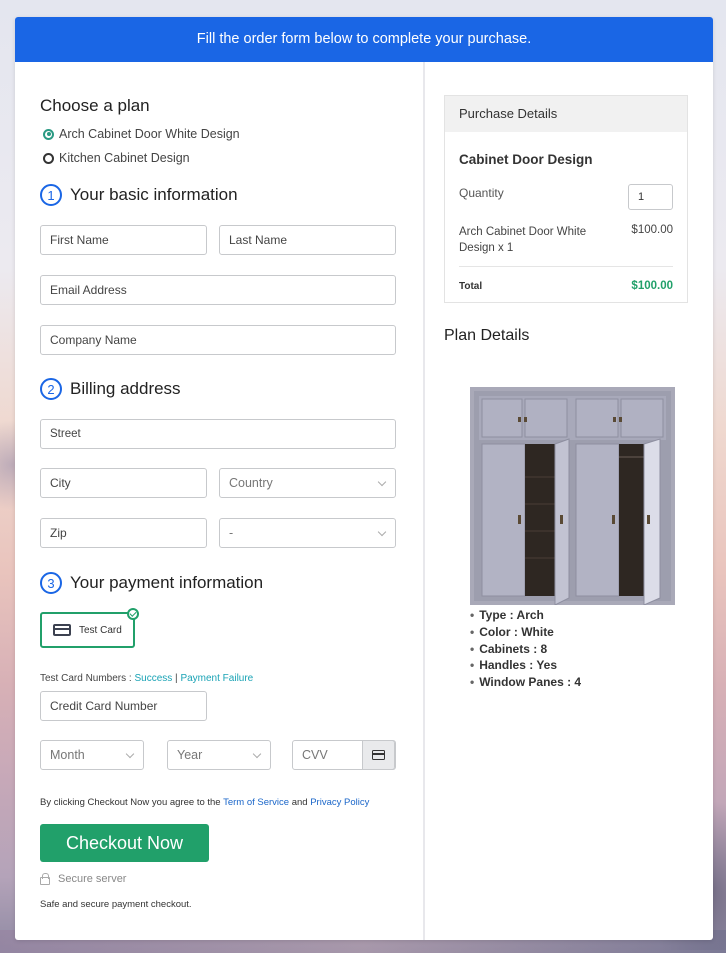 This screenshot has width=726, height=953. I want to click on first-name-input: First Name, so click(123, 240).